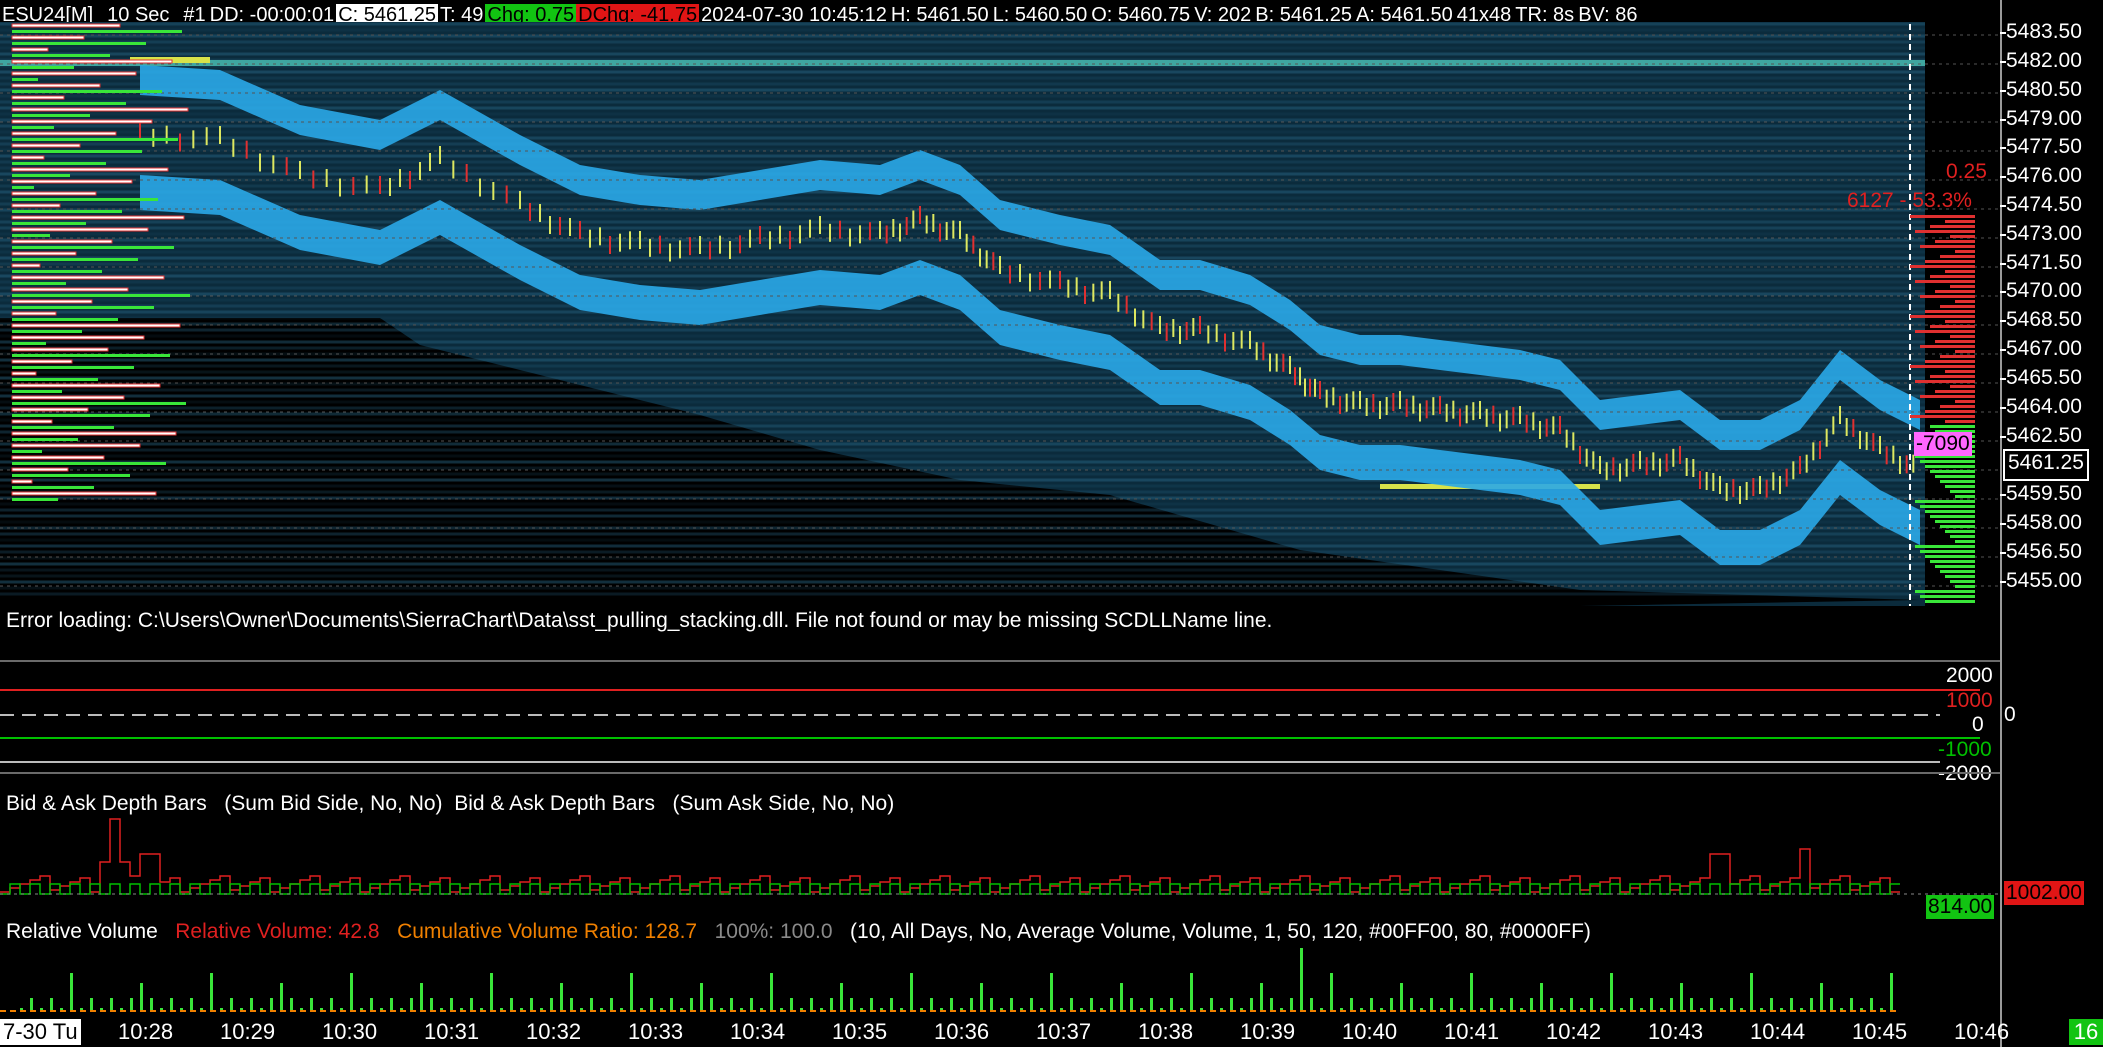 The height and width of the screenshot is (1047, 2103). Describe the element at coordinates (1000, 717) in the screenshot. I see `delta-pane` at that location.